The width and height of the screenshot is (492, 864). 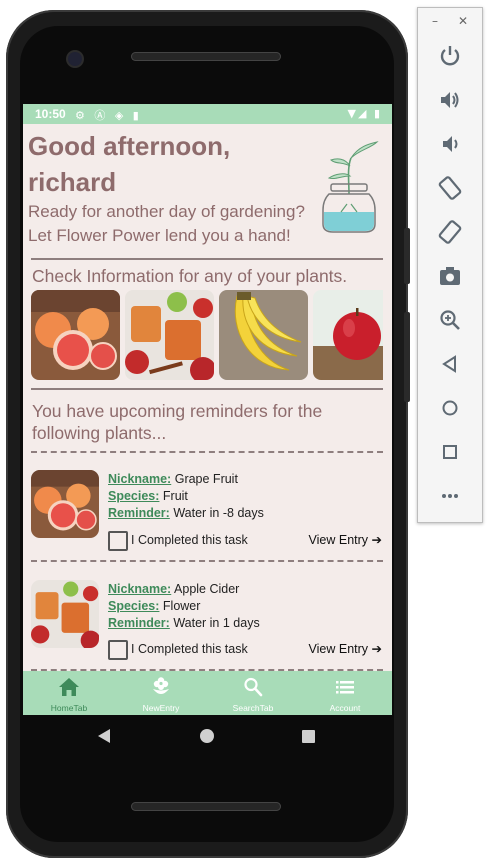 I want to click on flower-icon, so click(x=161, y=685).